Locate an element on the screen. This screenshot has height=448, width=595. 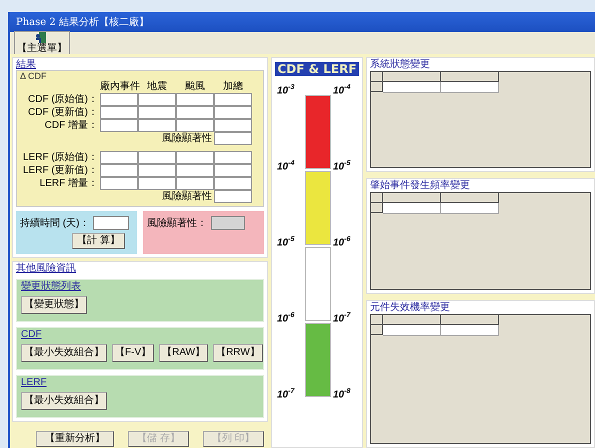
column-header: 廠內事件 is located at coordinates (119, 87).